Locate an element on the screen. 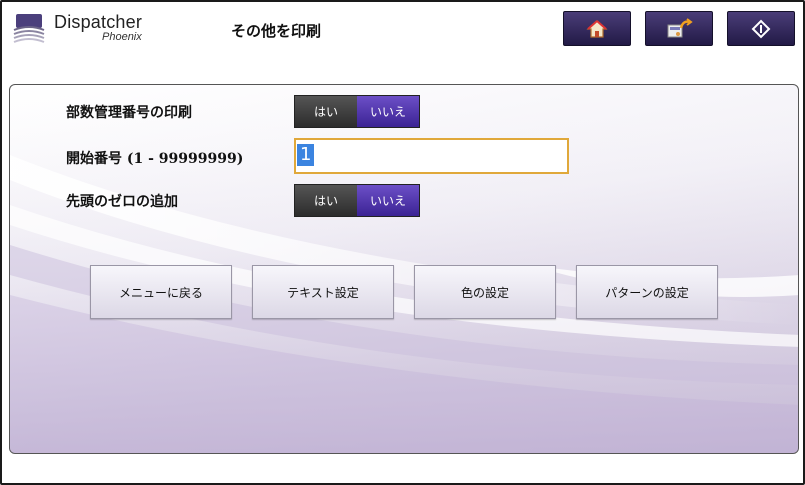 Image resolution: width=805 pixels, height=485 pixels. return-button is located at coordinates (679, 28).